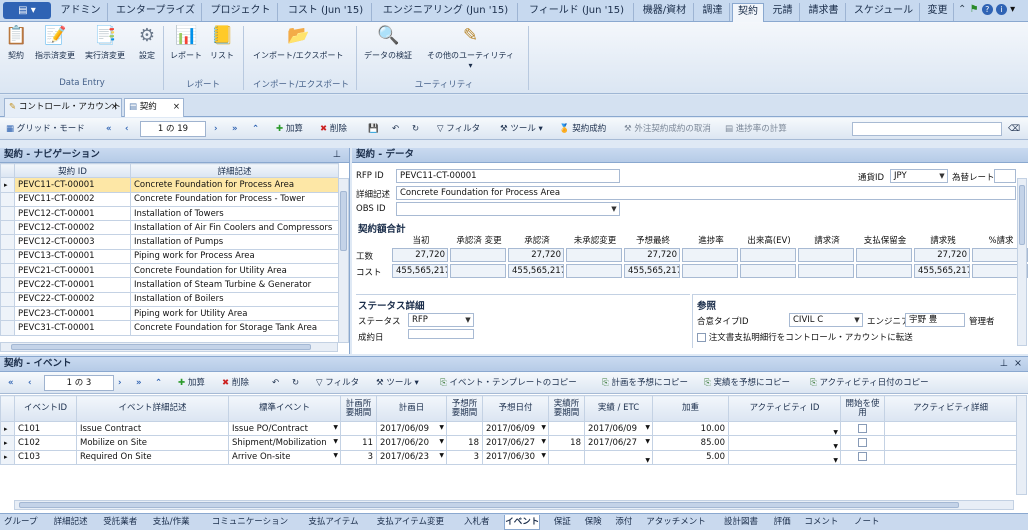 The height and width of the screenshot is (530, 1028). I want to click on import-export-button: 📂 インポート/エクスポート, so click(298, 43).